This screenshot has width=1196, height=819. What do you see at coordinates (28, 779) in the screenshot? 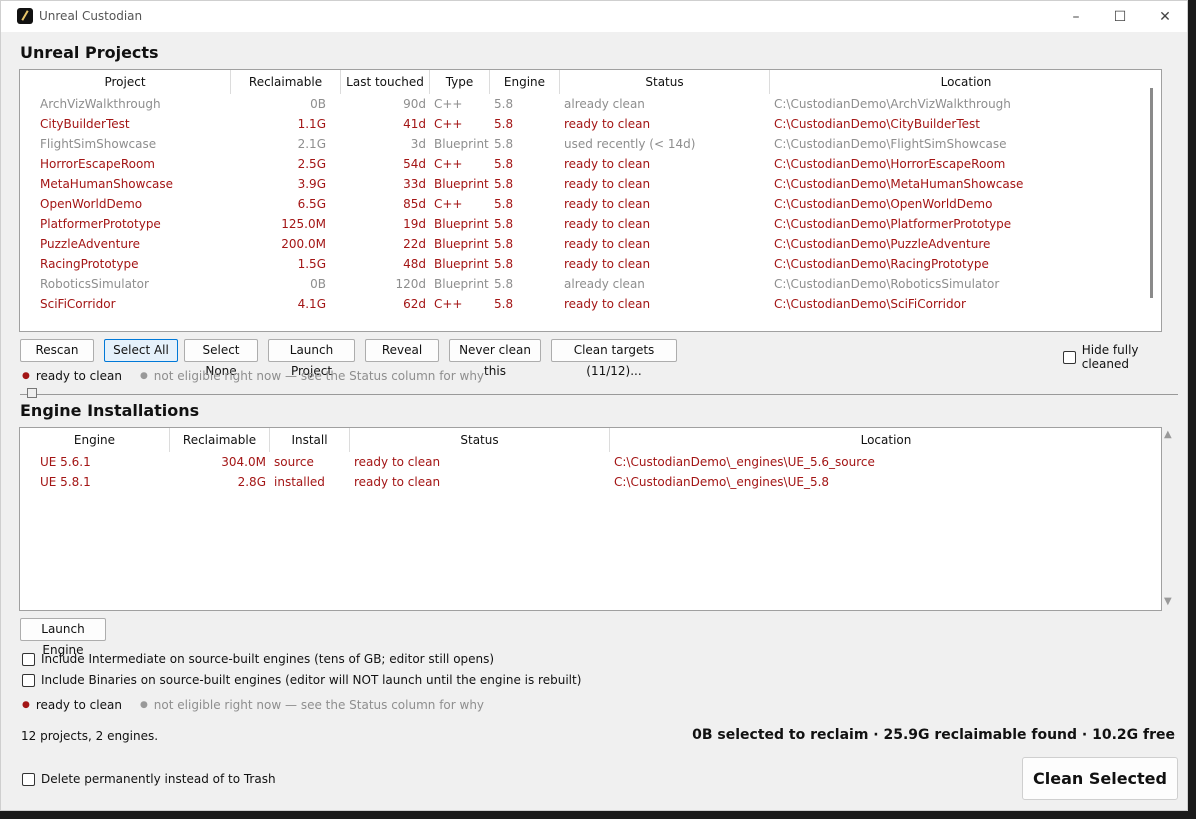
I see `delete-permanently-box` at bounding box center [28, 779].